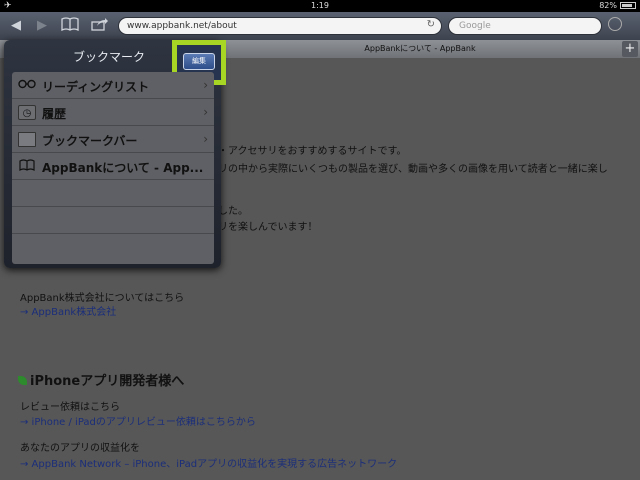  Describe the element at coordinates (628, 5) in the screenshot. I see `battery-icon` at that location.